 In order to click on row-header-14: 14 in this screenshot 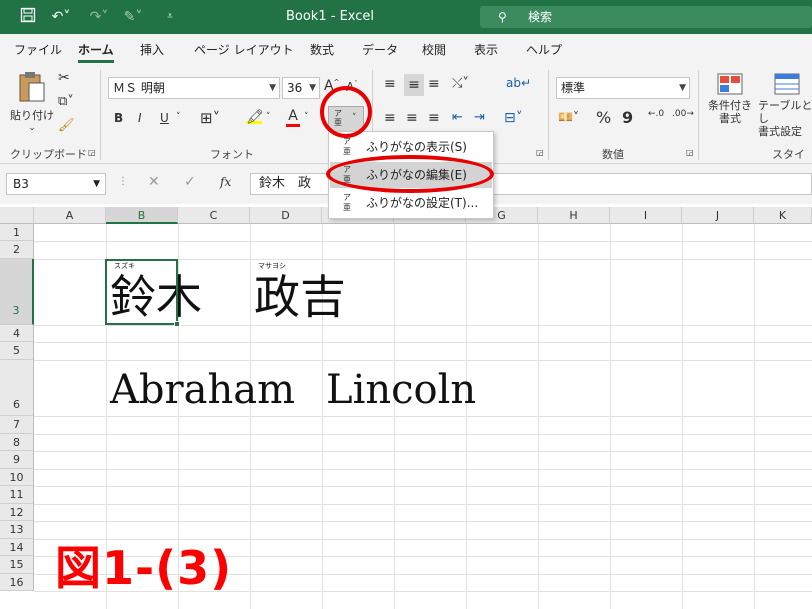, I will do `click(17, 547)`.